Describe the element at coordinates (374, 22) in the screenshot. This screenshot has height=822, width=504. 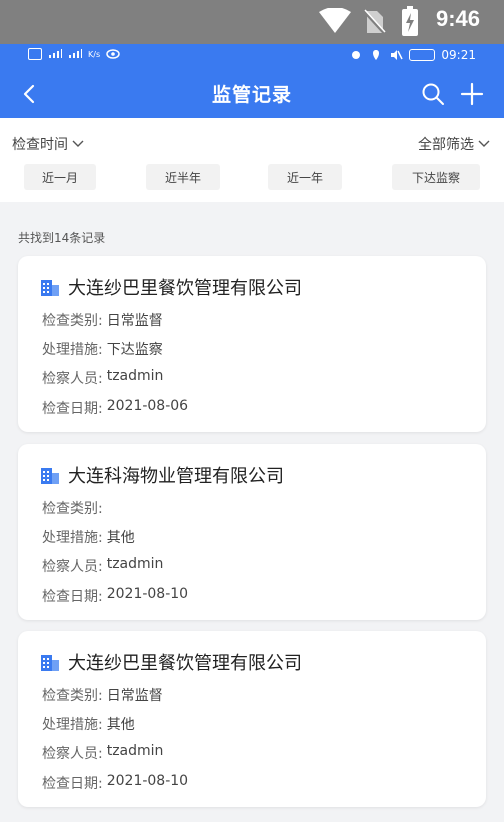
I see `no-sim-icon` at that location.